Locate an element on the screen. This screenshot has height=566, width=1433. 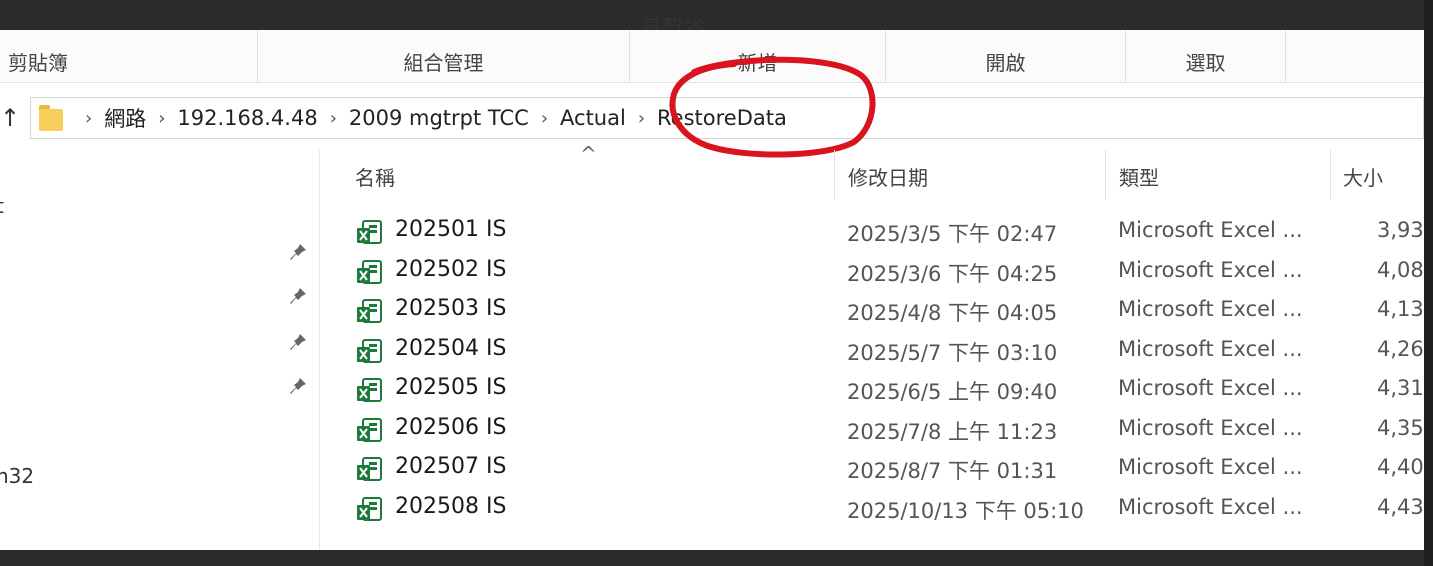
ribbon-group-organize: 組合管理 is located at coordinates (444, 56).